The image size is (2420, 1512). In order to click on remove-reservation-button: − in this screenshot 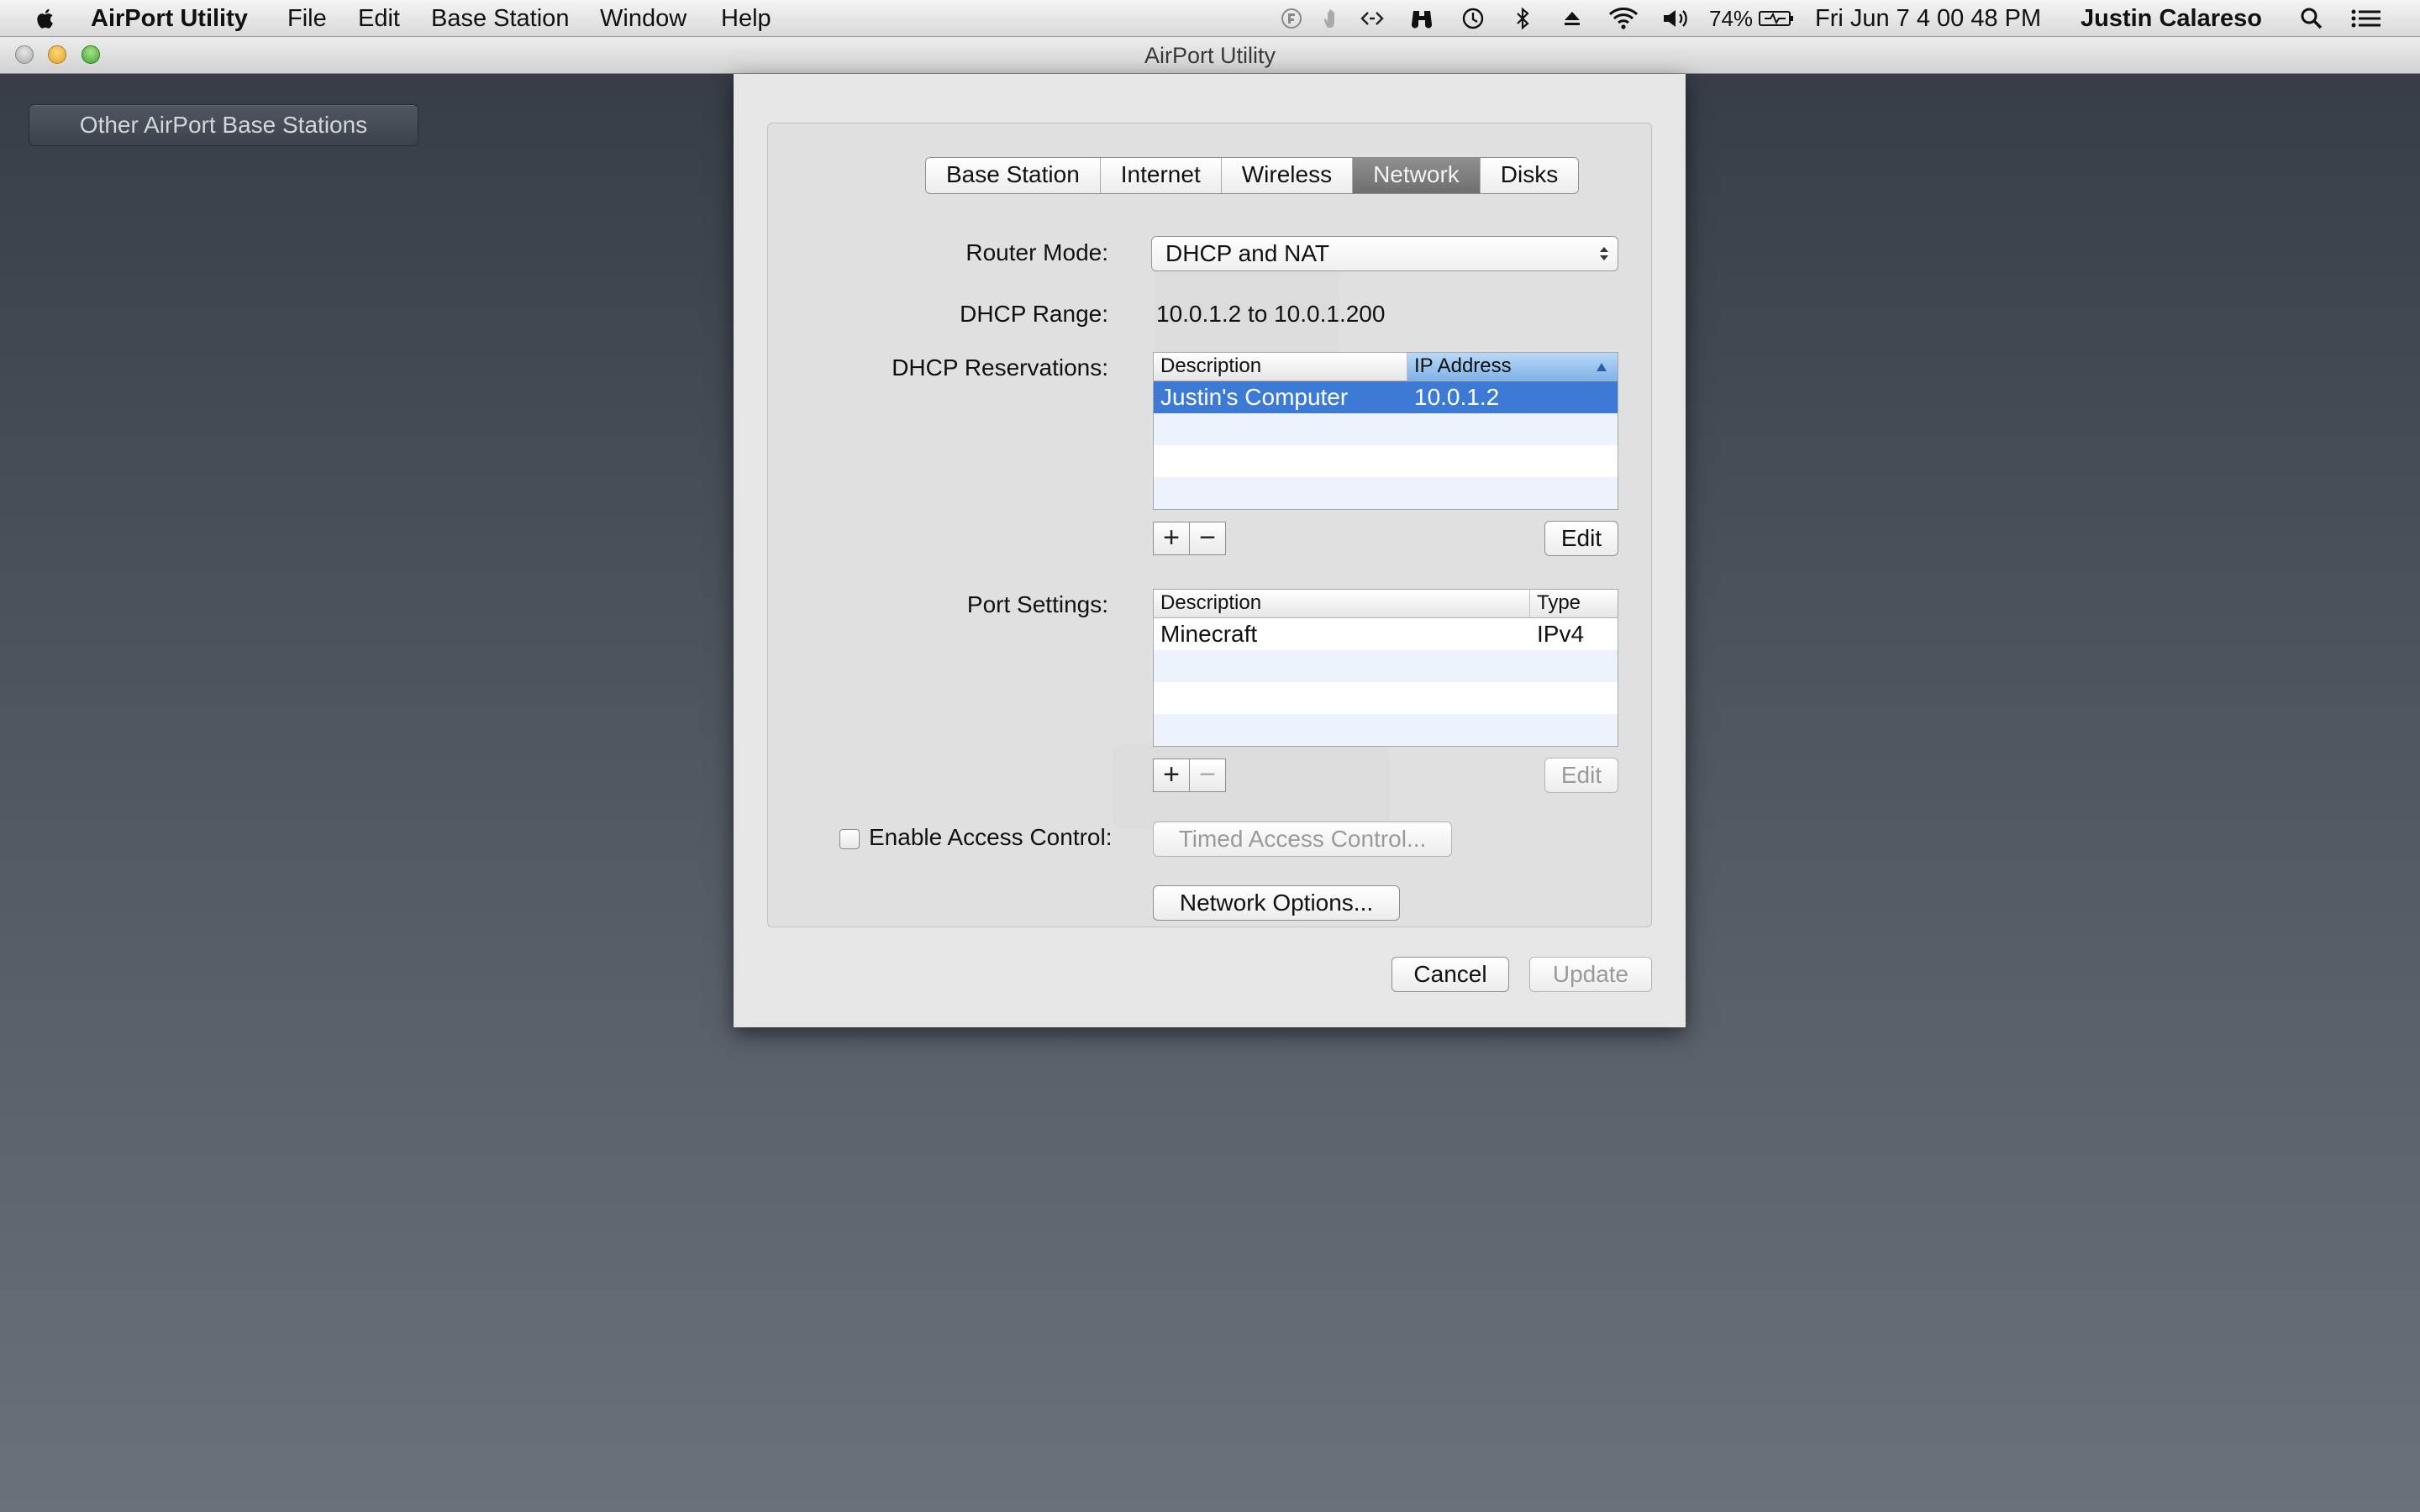, I will do `click(1207, 538)`.